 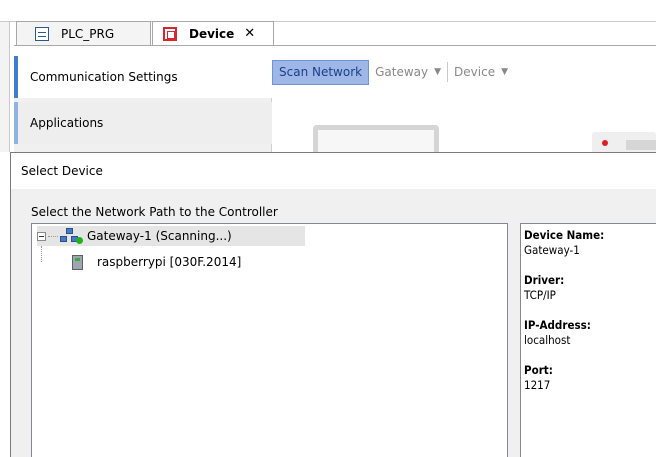 I want to click on dialog-title: Select Device, so click(x=333, y=171).